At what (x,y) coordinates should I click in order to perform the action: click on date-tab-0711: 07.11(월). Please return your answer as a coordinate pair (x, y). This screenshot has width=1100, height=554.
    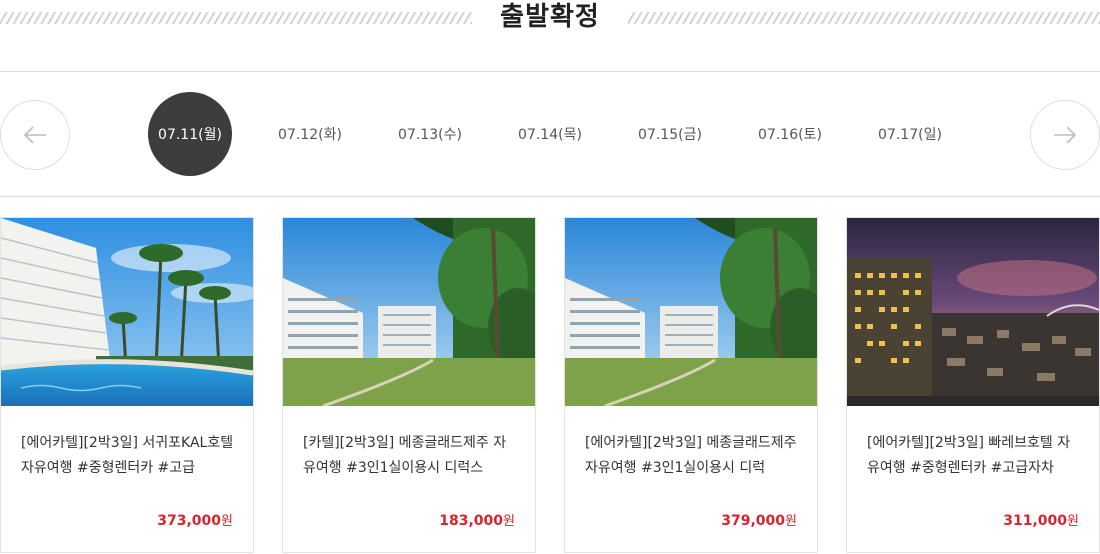
    Looking at the image, I should click on (190, 134).